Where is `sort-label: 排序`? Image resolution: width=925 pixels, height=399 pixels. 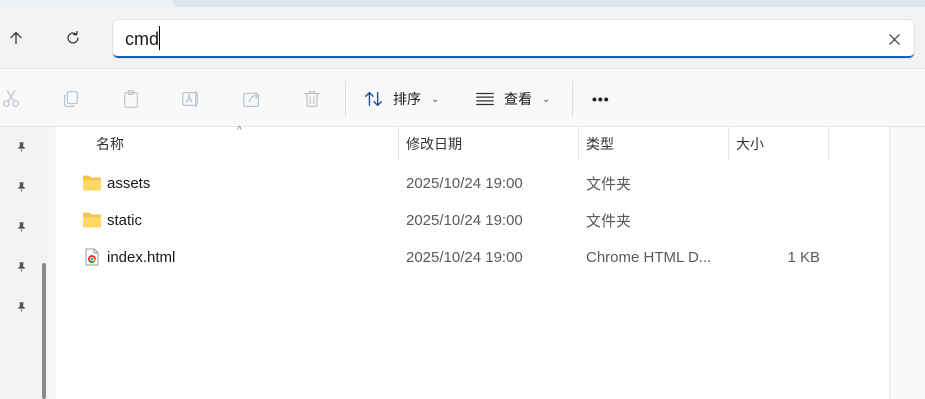
sort-label: 排序 is located at coordinates (407, 99).